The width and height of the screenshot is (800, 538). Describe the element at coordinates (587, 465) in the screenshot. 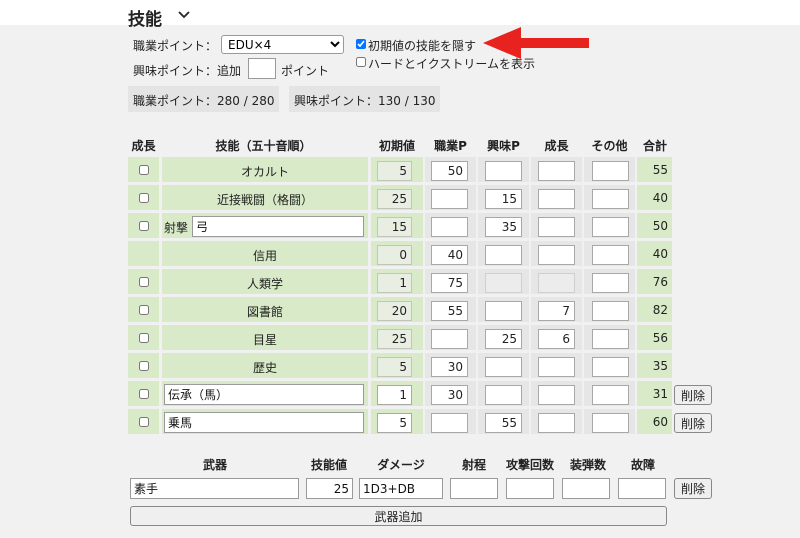

I see `weapon-col-header-ammo: 装弾数` at that location.